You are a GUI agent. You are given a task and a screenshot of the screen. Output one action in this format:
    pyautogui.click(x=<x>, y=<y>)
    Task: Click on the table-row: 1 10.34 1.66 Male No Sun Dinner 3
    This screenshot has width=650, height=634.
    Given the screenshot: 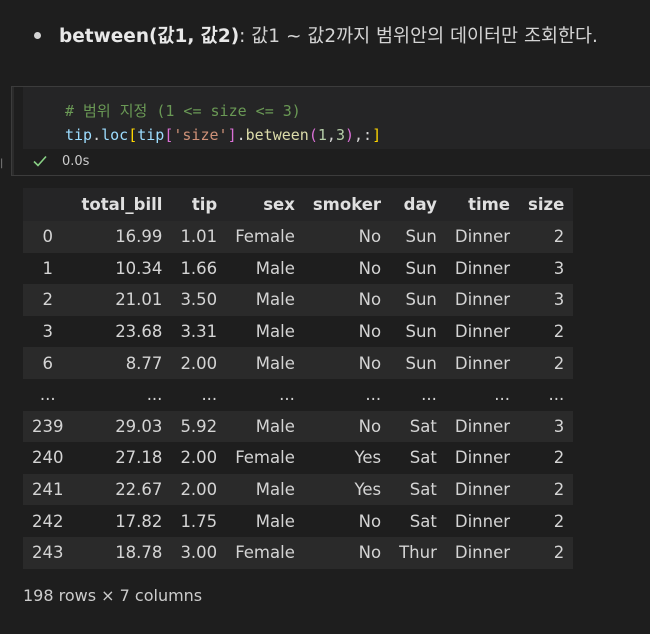 What is the action you would take?
    pyautogui.click(x=298, y=268)
    